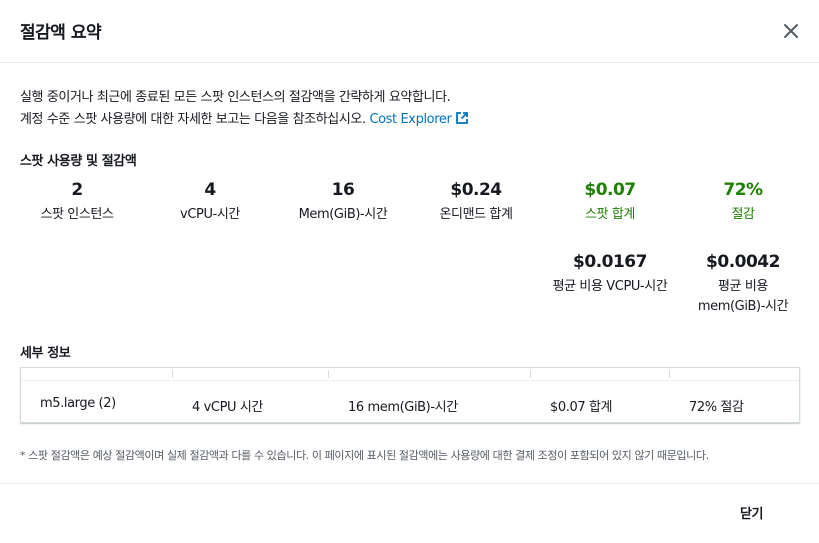 This screenshot has height=543, width=819. I want to click on modal-title: 절감액 요약, so click(61, 33).